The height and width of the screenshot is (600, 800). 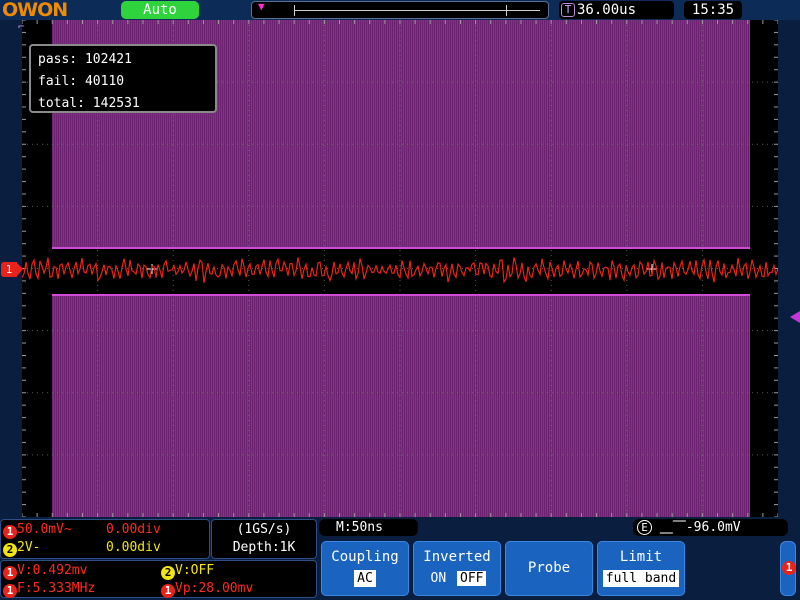 I want to click on limit-menu-button: Limit full band, so click(x=641, y=568).